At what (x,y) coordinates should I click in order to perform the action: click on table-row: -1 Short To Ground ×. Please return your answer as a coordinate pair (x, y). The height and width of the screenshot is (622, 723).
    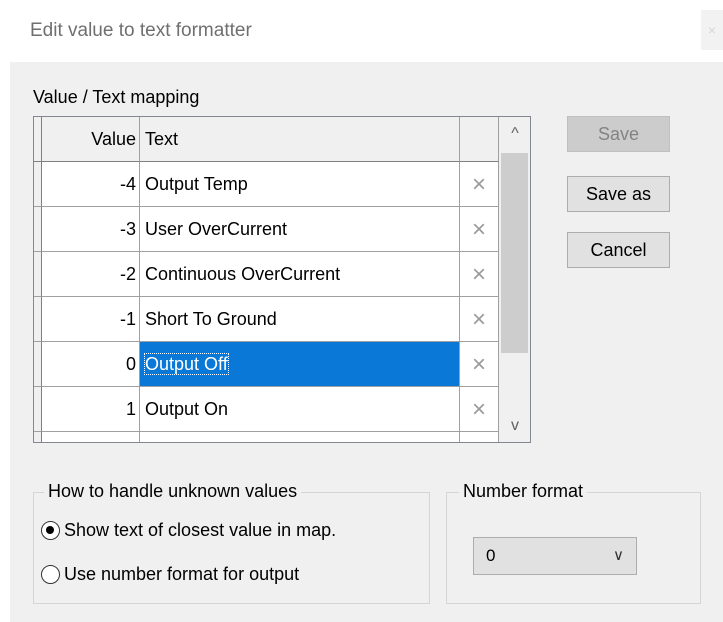
    Looking at the image, I should click on (266, 319).